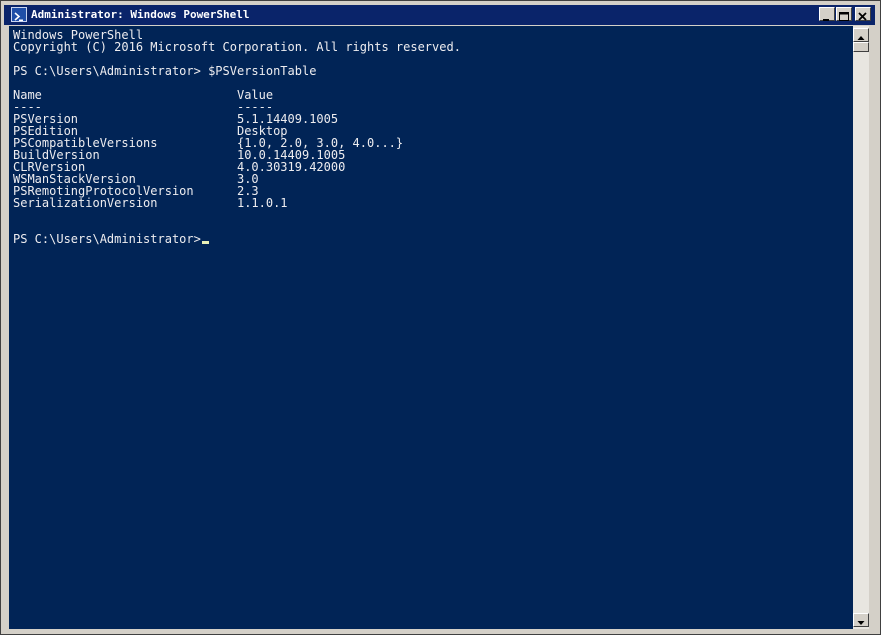  I want to click on arrow-down-icon, so click(861, 623).